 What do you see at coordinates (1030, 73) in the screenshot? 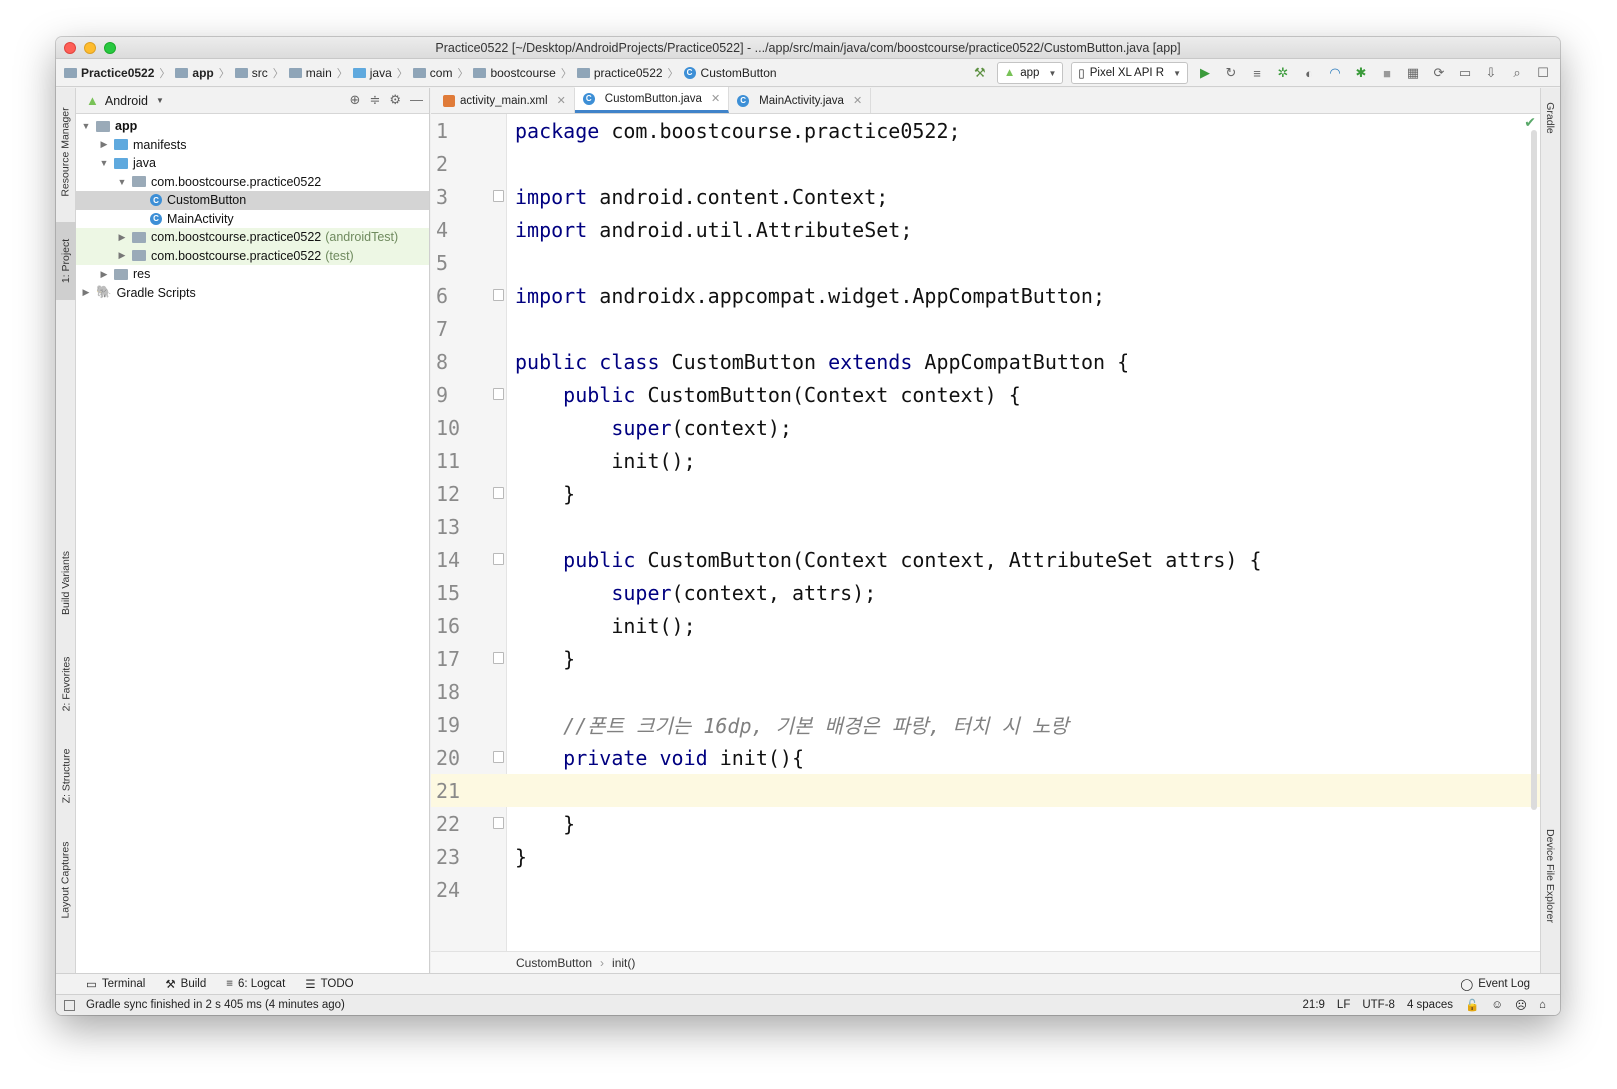
I see `run-config-select: ▲ app ▼` at bounding box center [1030, 73].